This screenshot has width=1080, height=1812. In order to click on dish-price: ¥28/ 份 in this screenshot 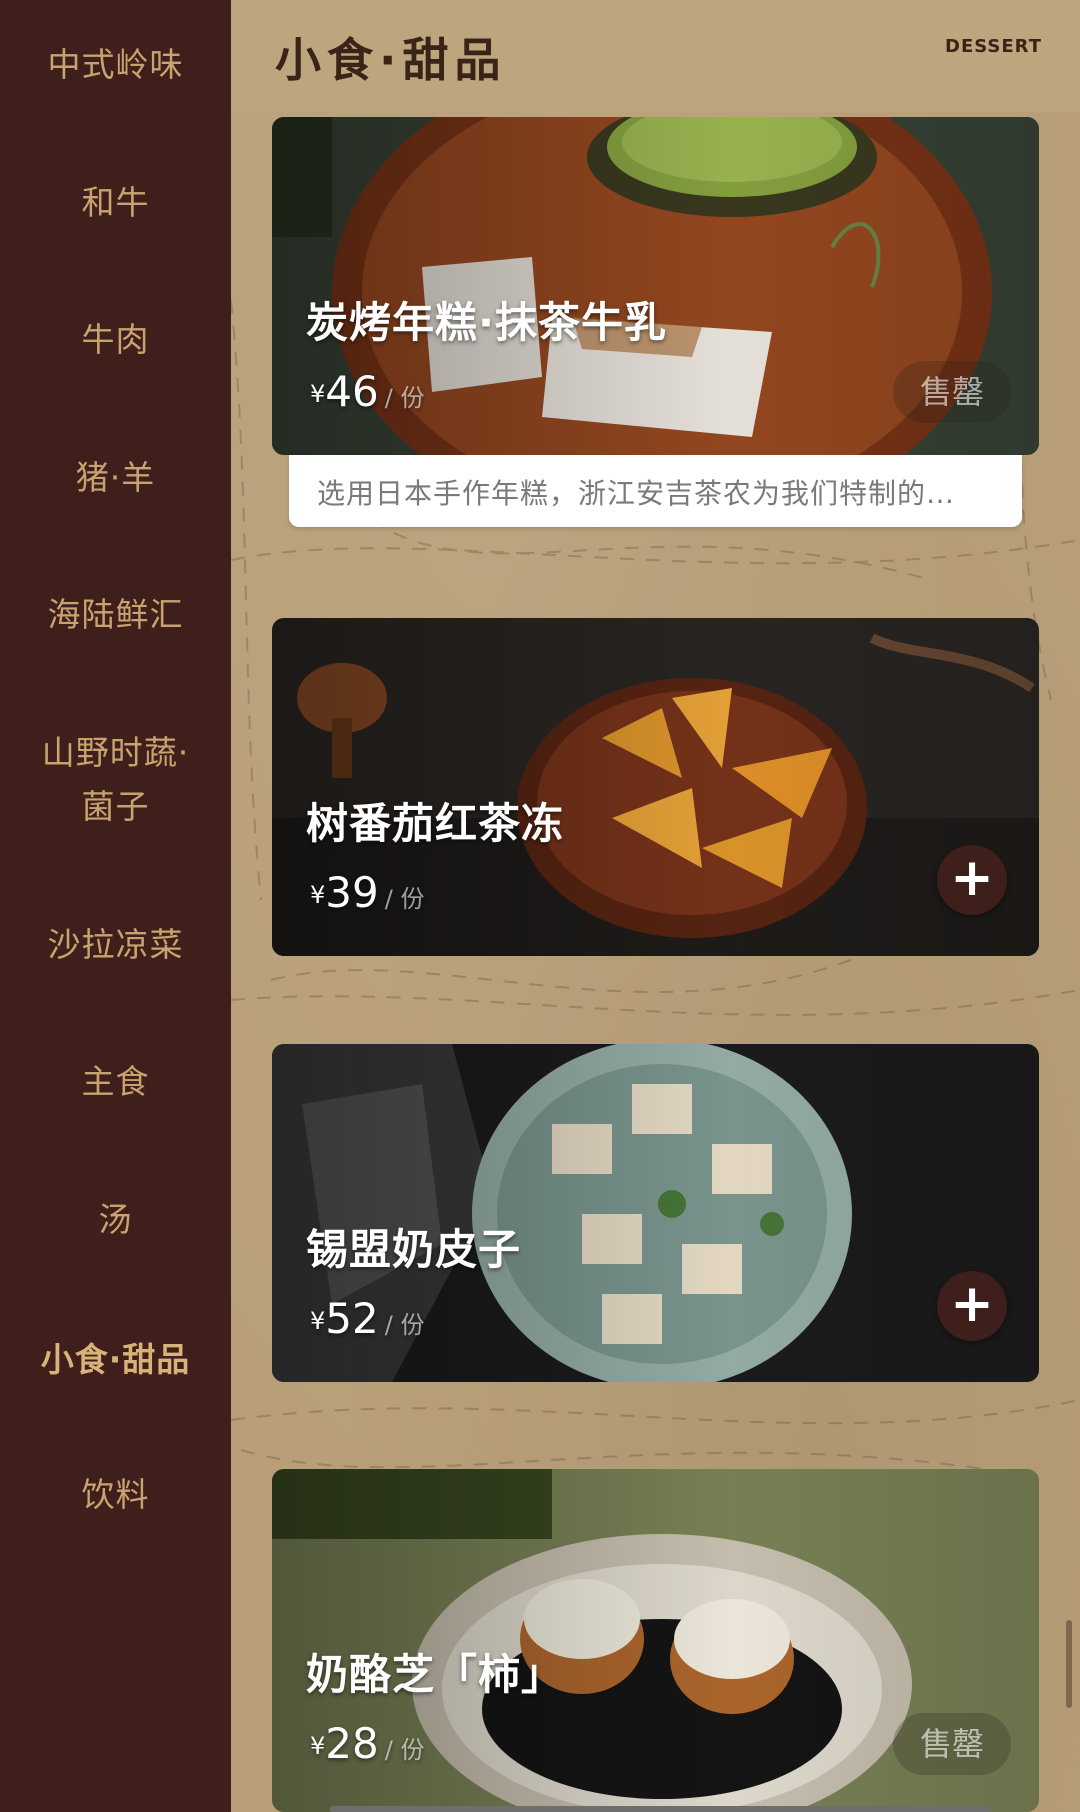, I will do `click(367, 1743)`.